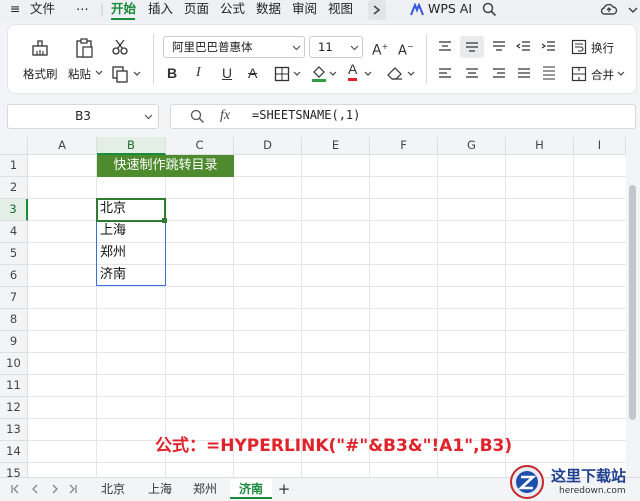 This screenshot has width=640, height=501. What do you see at coordinates (450, 10) in the screenshot?
I see `wps-ai-button: WPS AI` at bounding box center [450, 10].